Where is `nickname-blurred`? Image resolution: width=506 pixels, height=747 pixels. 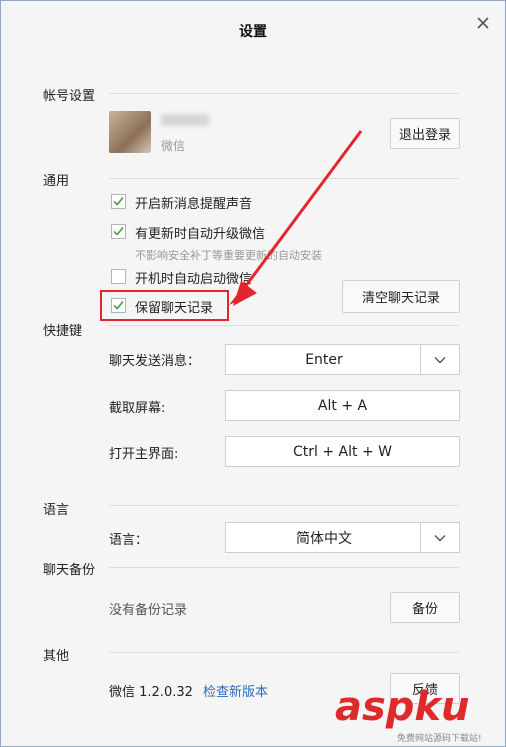
nickname-blurred is located at coordinates (185, 120).